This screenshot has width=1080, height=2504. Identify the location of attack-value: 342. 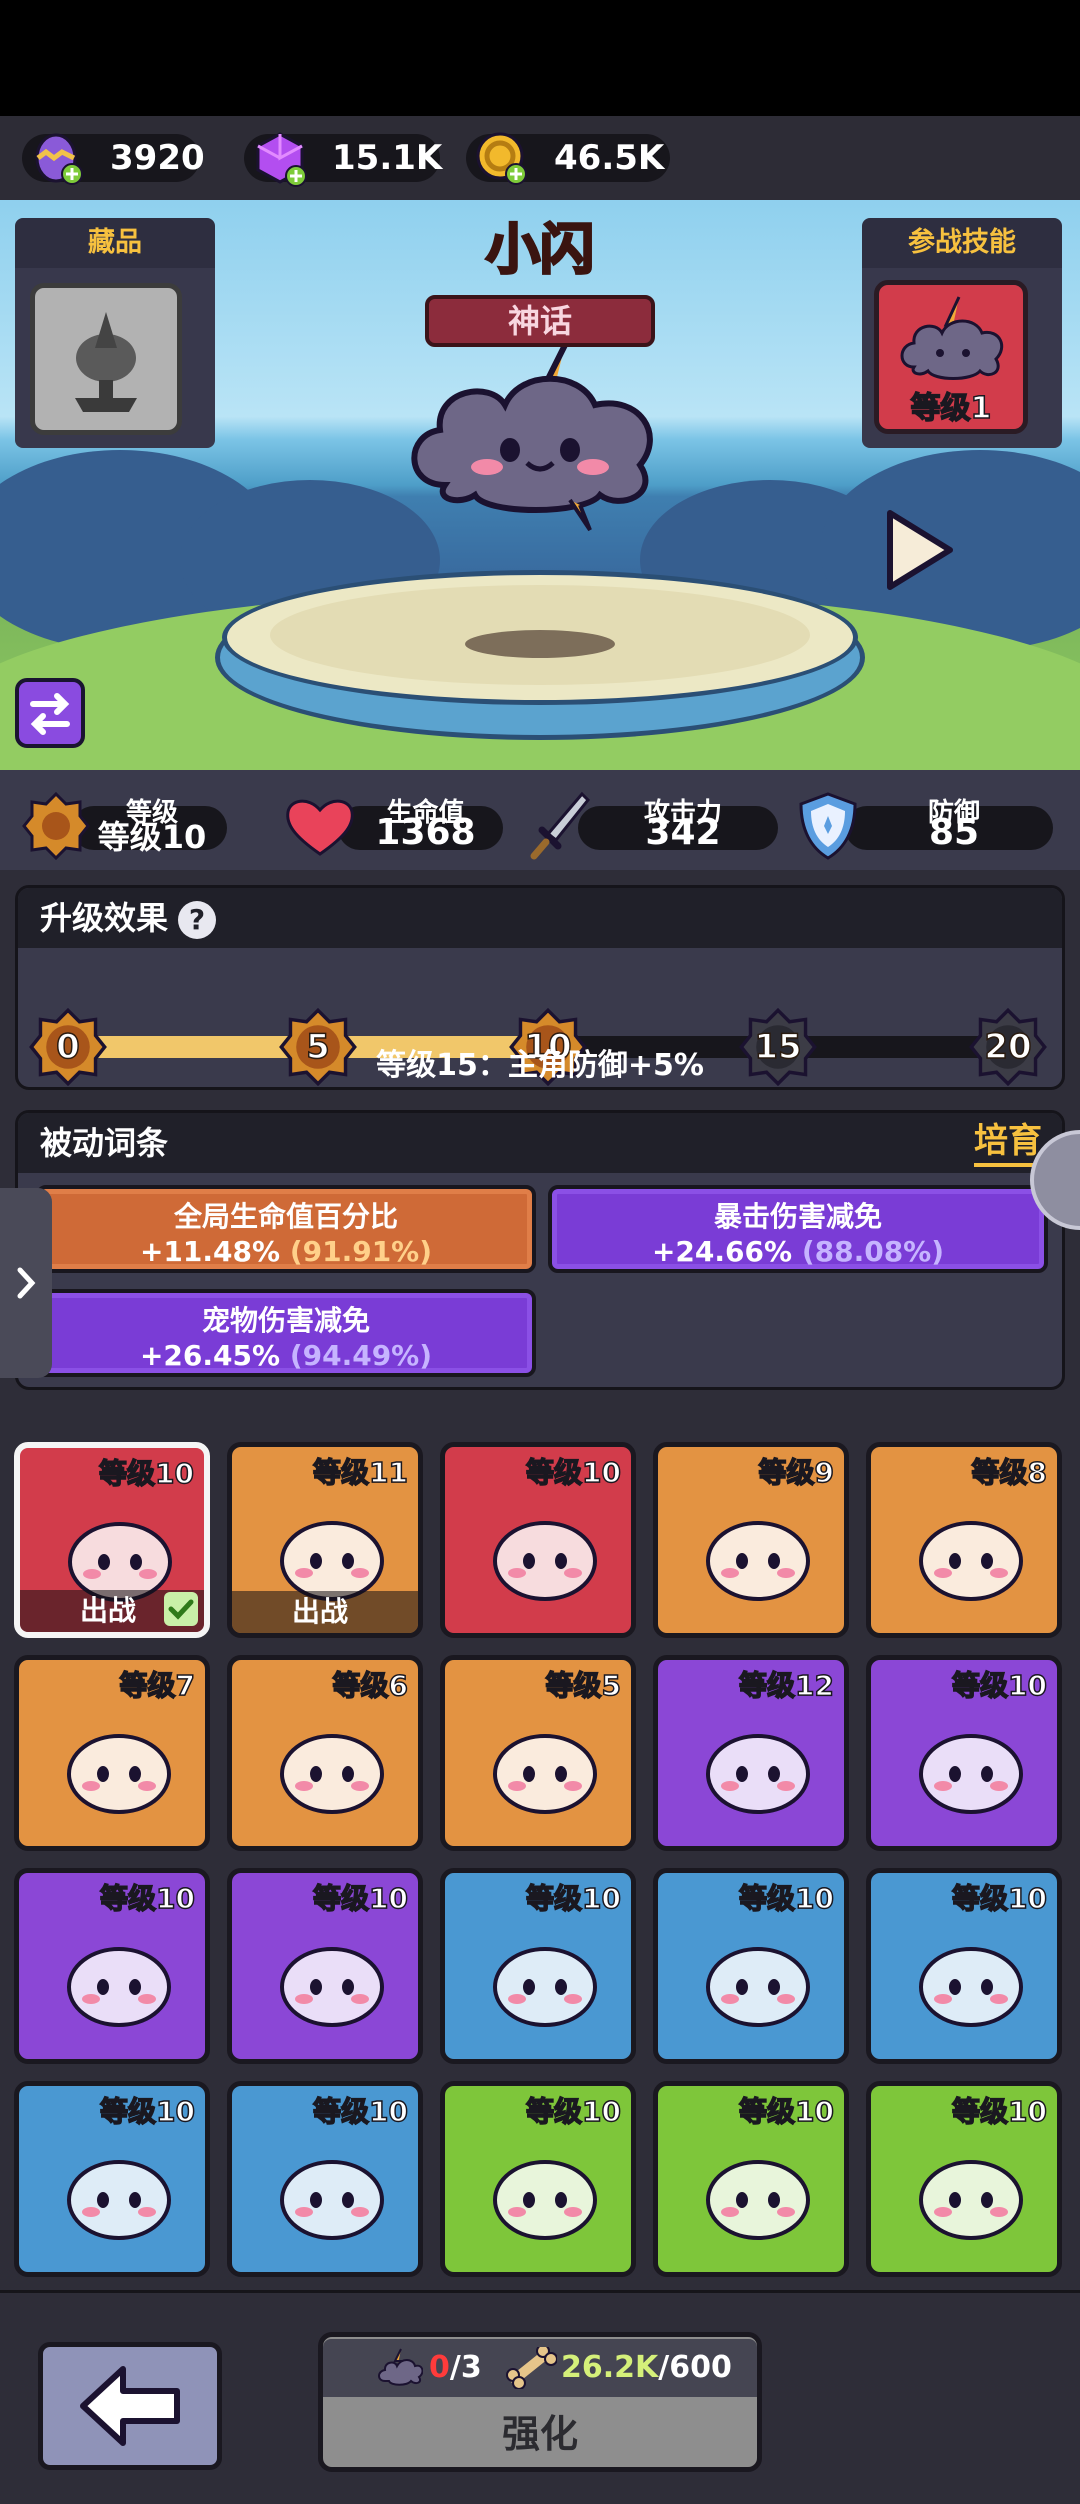
(683, 832).